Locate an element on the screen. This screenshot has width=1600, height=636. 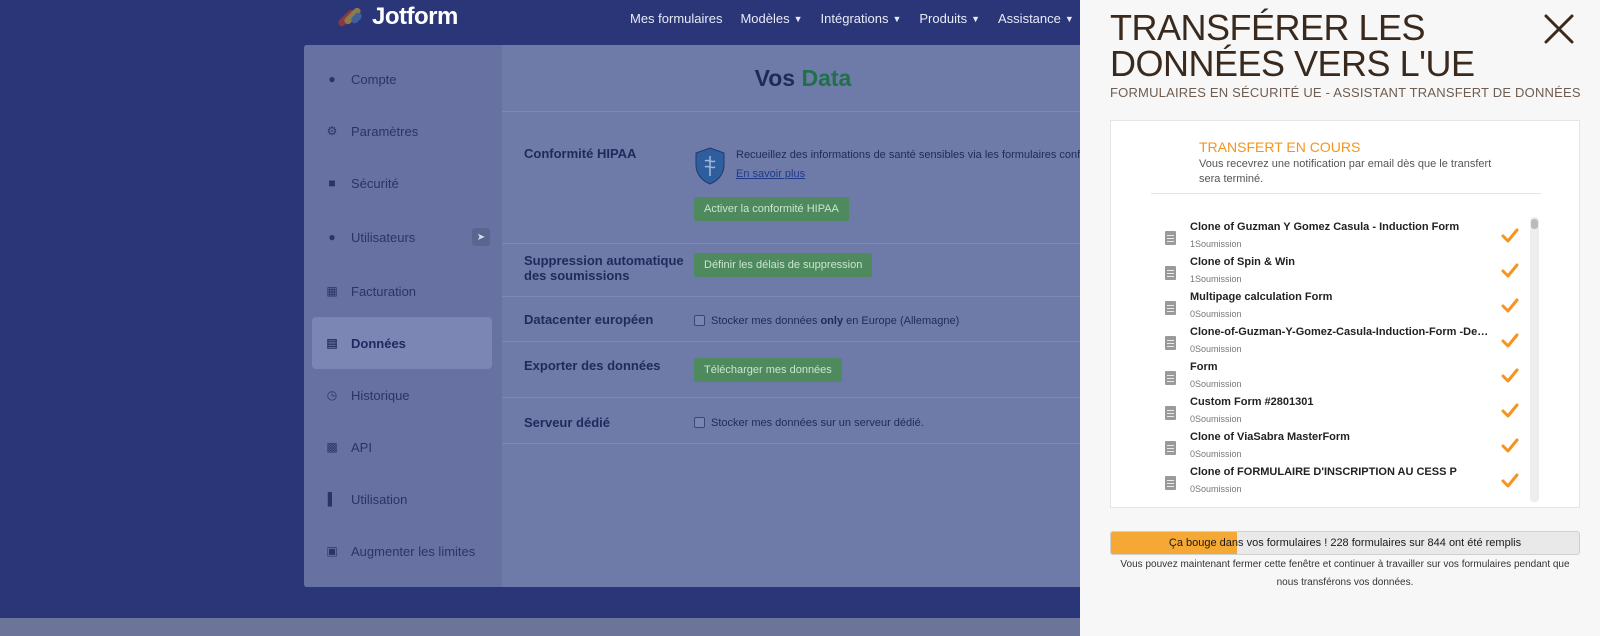
scrollbar-thumb is located at coordinates (1534, 224).